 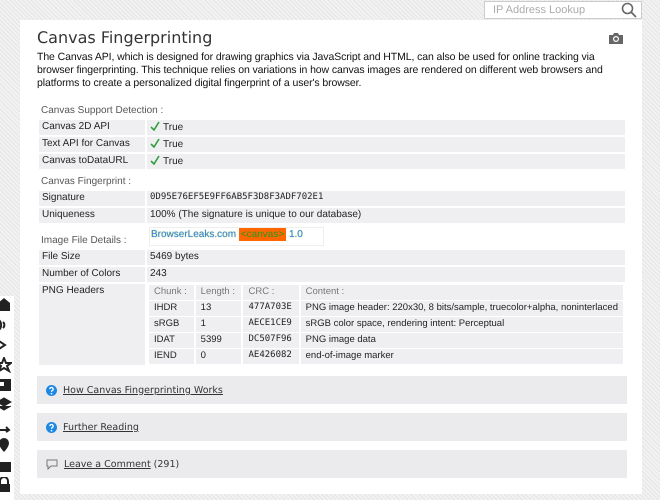 I want to click on table-cell: 5399, so click(x=218, y=340).